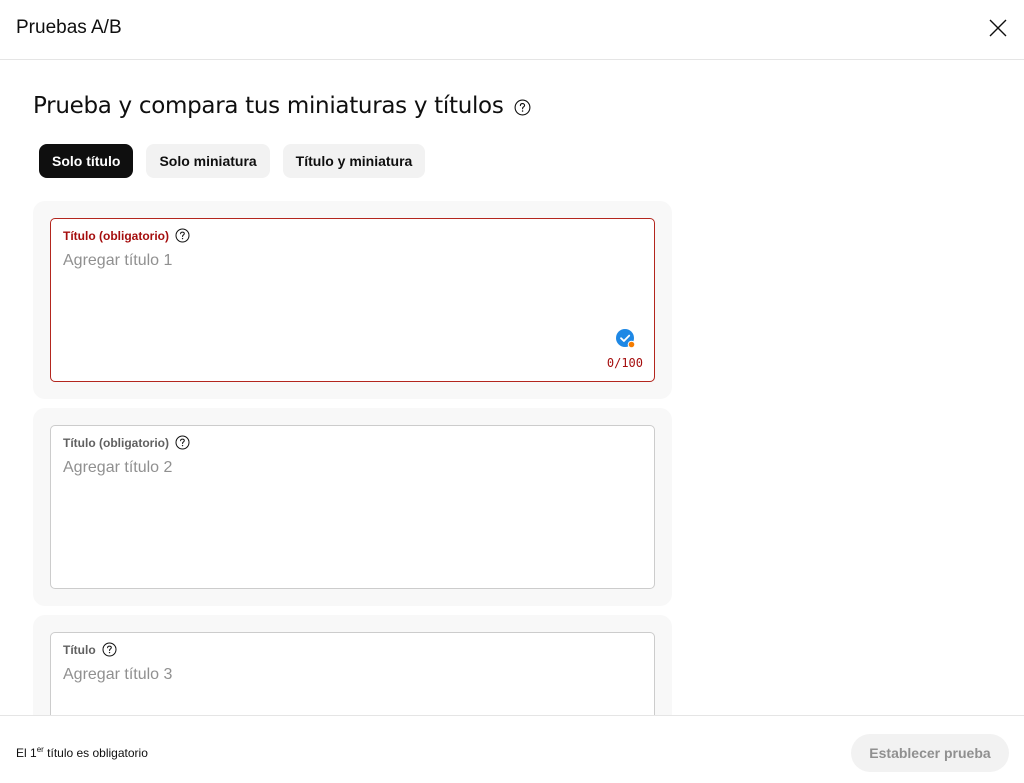 Image resolution: width=1024 pixels, height=783 pixels. I want to click on title-field-3: Título, so click(352, 673).